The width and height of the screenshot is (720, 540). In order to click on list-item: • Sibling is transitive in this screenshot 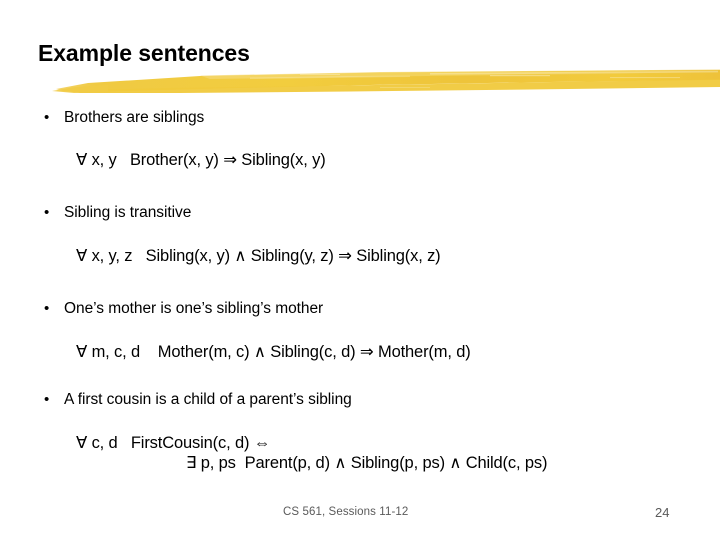, I will do `click(117, 213)`.